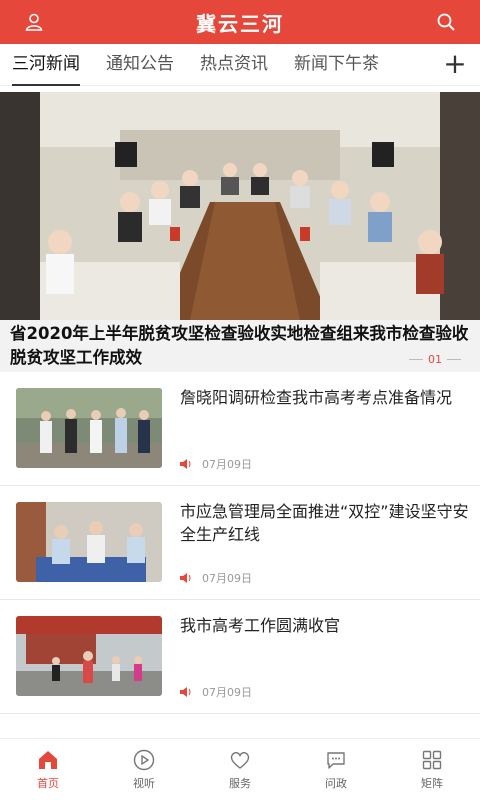 The width and height of the screenshot is (480, 800). I want to click on indicator-line-left, so click(416, 359).